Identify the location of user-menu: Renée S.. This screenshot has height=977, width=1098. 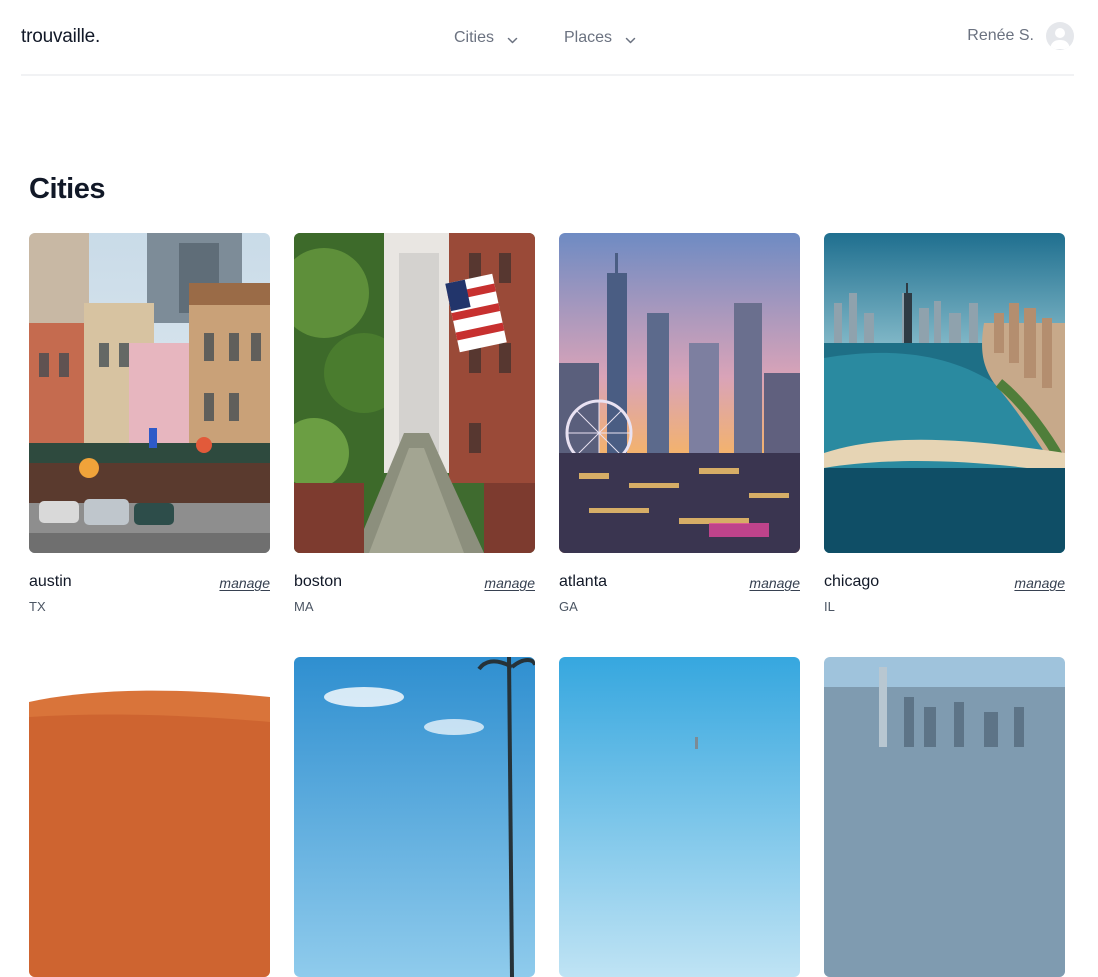
(1020, 36).